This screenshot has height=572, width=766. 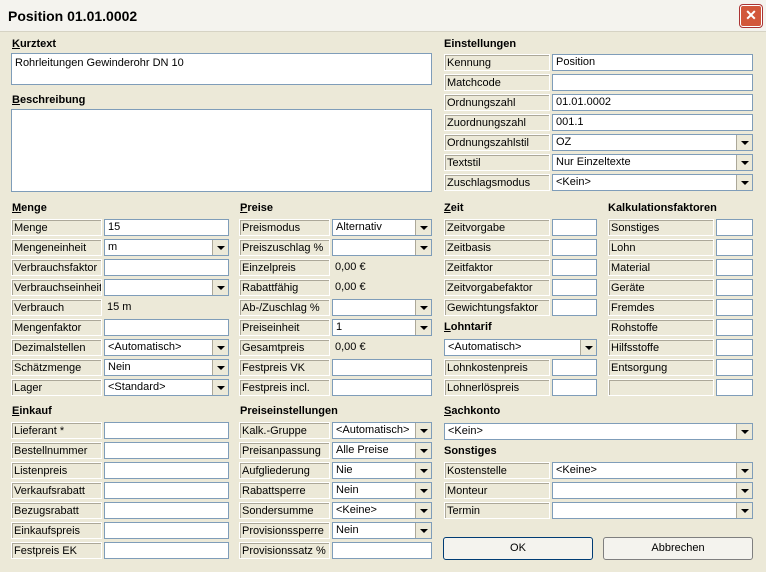 I want to click on close-icon: ✕, so click(x=751, y=16).